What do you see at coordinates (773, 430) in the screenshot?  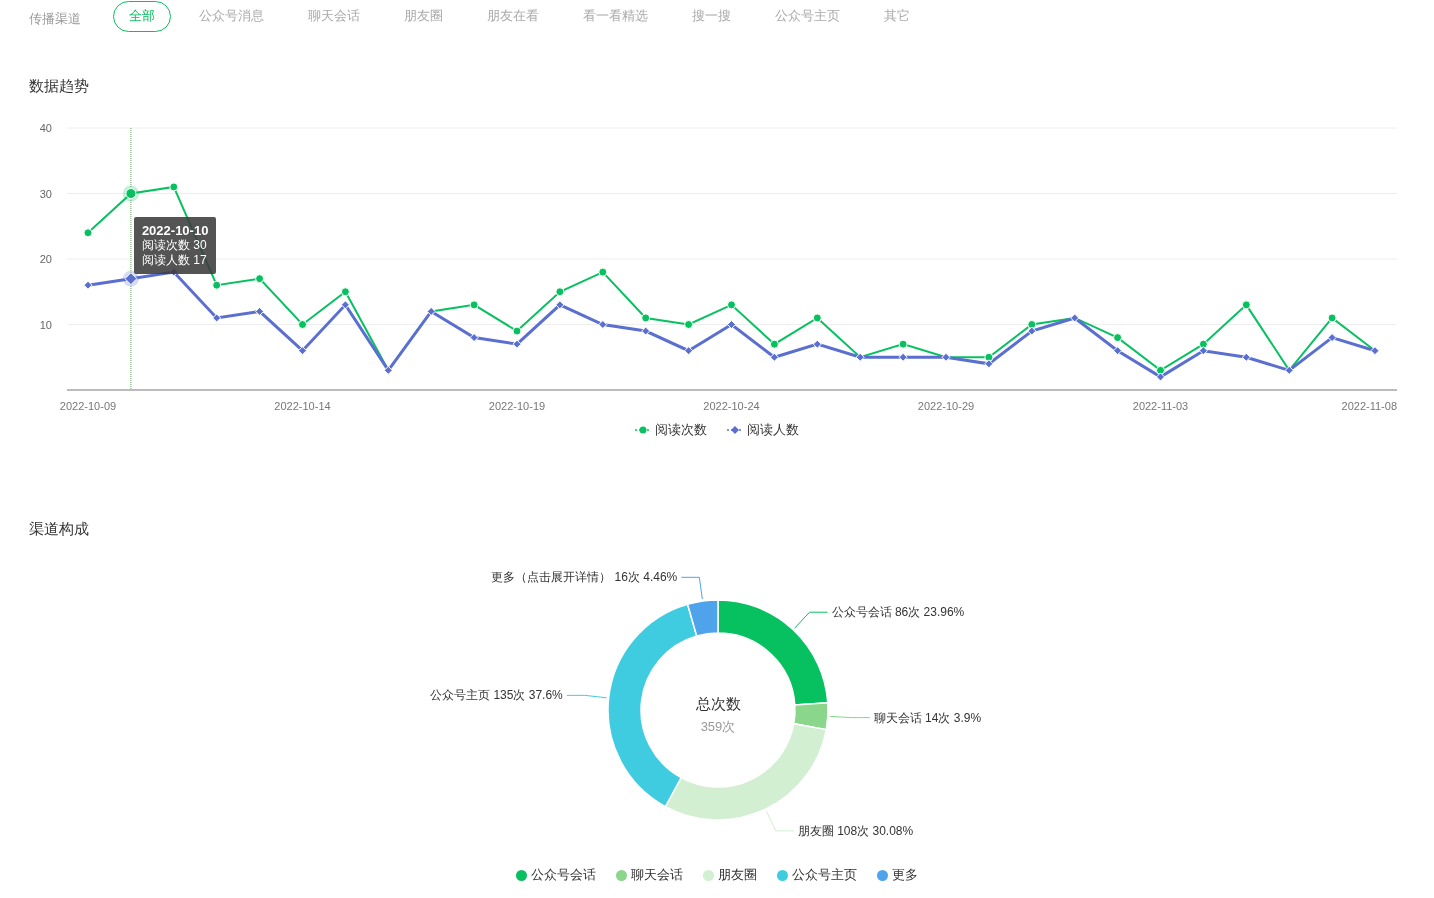 I see `legend-label: 阅读人数` at bounding box center [773, 430].